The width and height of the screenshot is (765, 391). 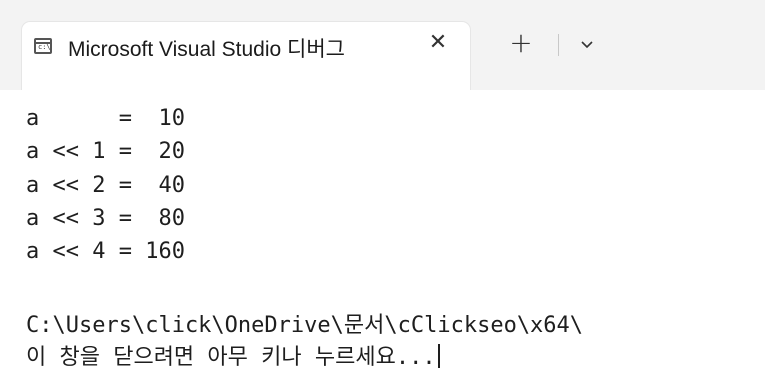 I want to click on tab-title: Microsoft Visual Studio 디버그, so click(x=207, y=49).